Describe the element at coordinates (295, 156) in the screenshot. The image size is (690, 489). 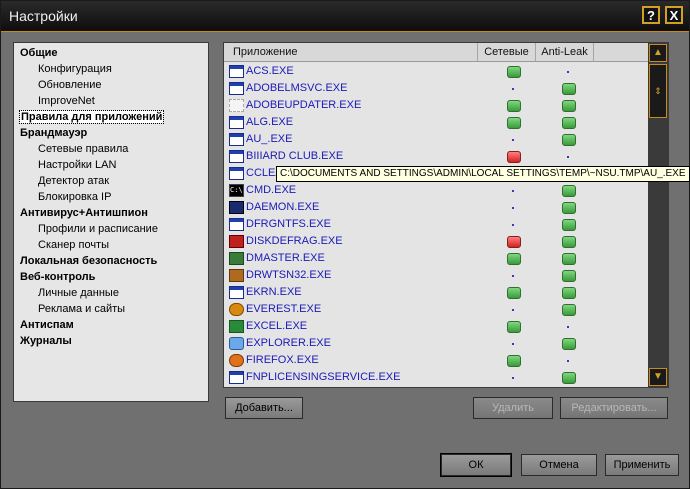
I see `app-name: BIIIARD CLUB.EXE` at that location.